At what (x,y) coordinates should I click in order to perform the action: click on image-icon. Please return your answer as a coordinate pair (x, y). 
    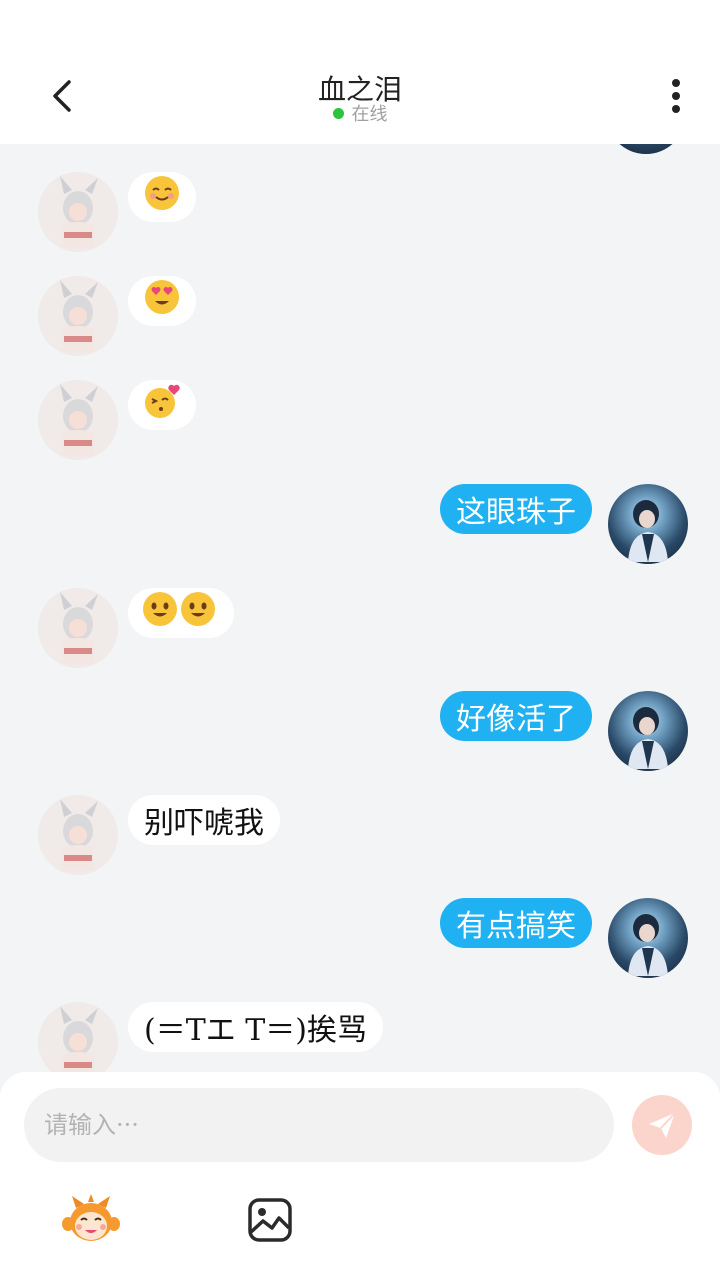
    Looking at the image, I should click on (270, 1220).